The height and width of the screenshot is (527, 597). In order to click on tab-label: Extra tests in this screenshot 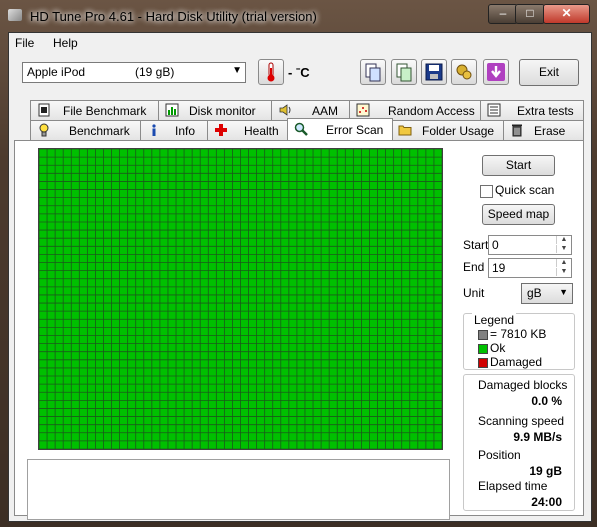, I will do `click(545, 111)`.